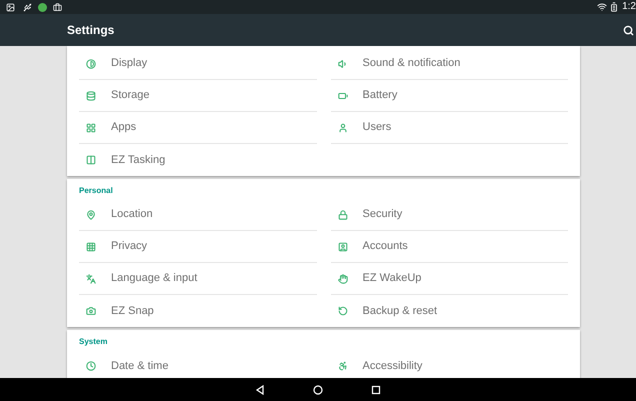 This screenshot has height=401, width=636. I want to click on location-pin-icon, so click(91, 215).